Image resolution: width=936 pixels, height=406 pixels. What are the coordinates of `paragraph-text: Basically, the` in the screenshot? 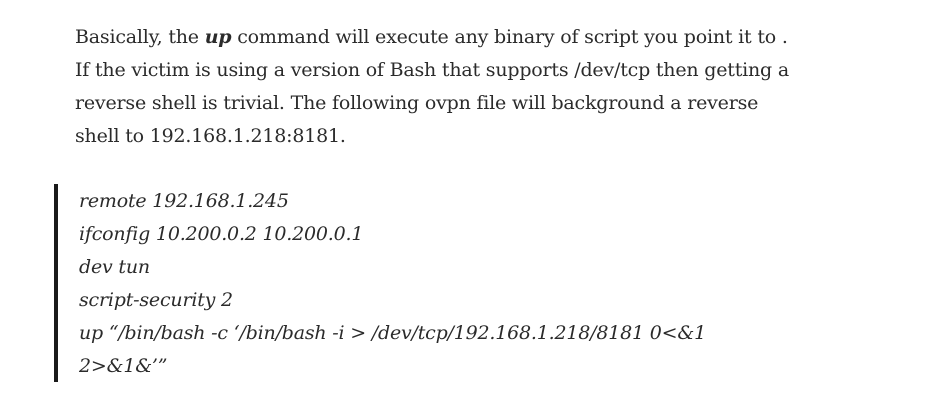 It's located at (140, 37).